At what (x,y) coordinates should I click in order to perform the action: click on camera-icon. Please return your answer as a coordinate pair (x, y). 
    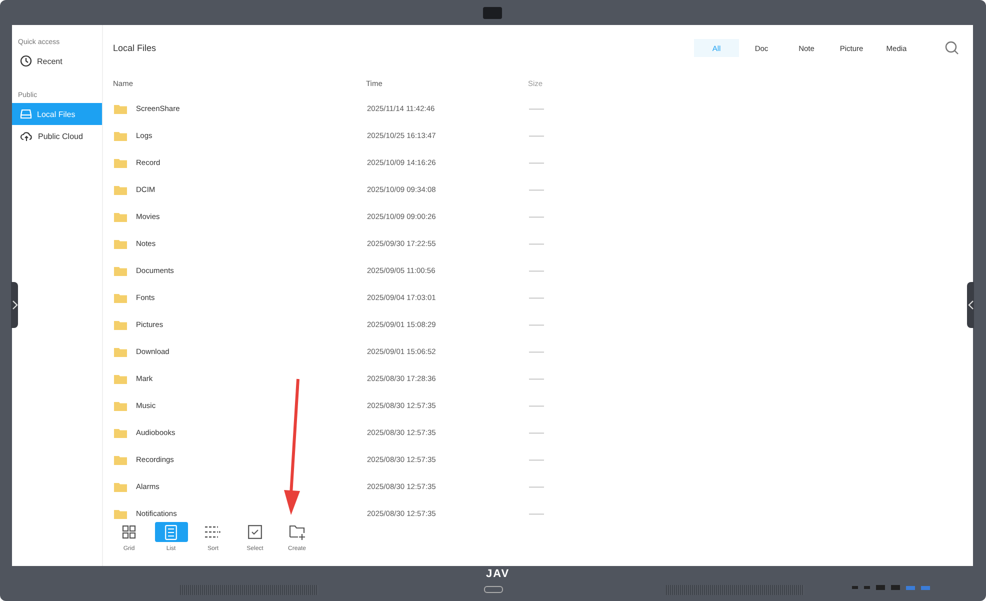
    Looking at the image, I should click on (492, 13).